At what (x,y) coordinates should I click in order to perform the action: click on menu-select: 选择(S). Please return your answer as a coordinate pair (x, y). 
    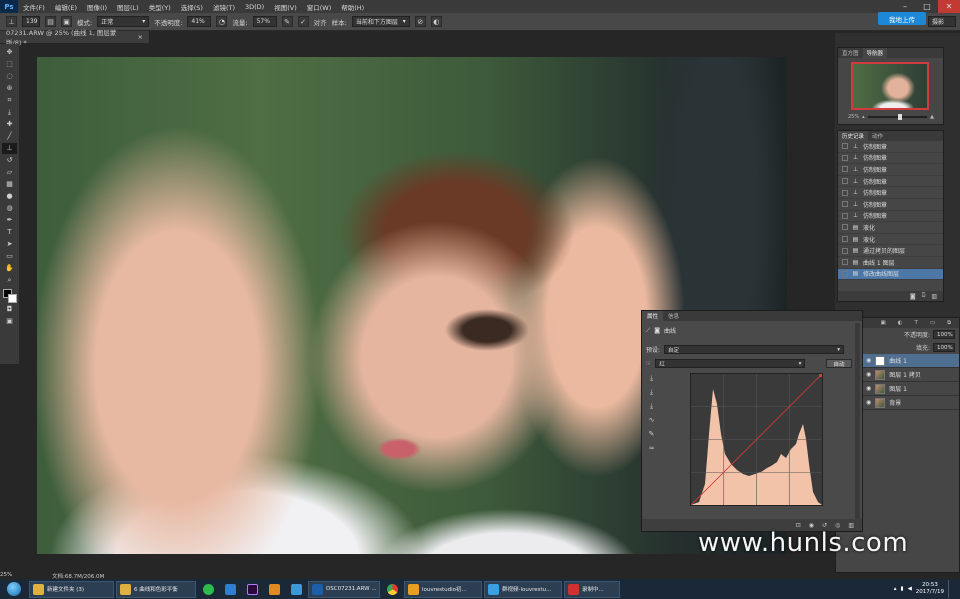
    Looking at the image, I should click on (192, 7).